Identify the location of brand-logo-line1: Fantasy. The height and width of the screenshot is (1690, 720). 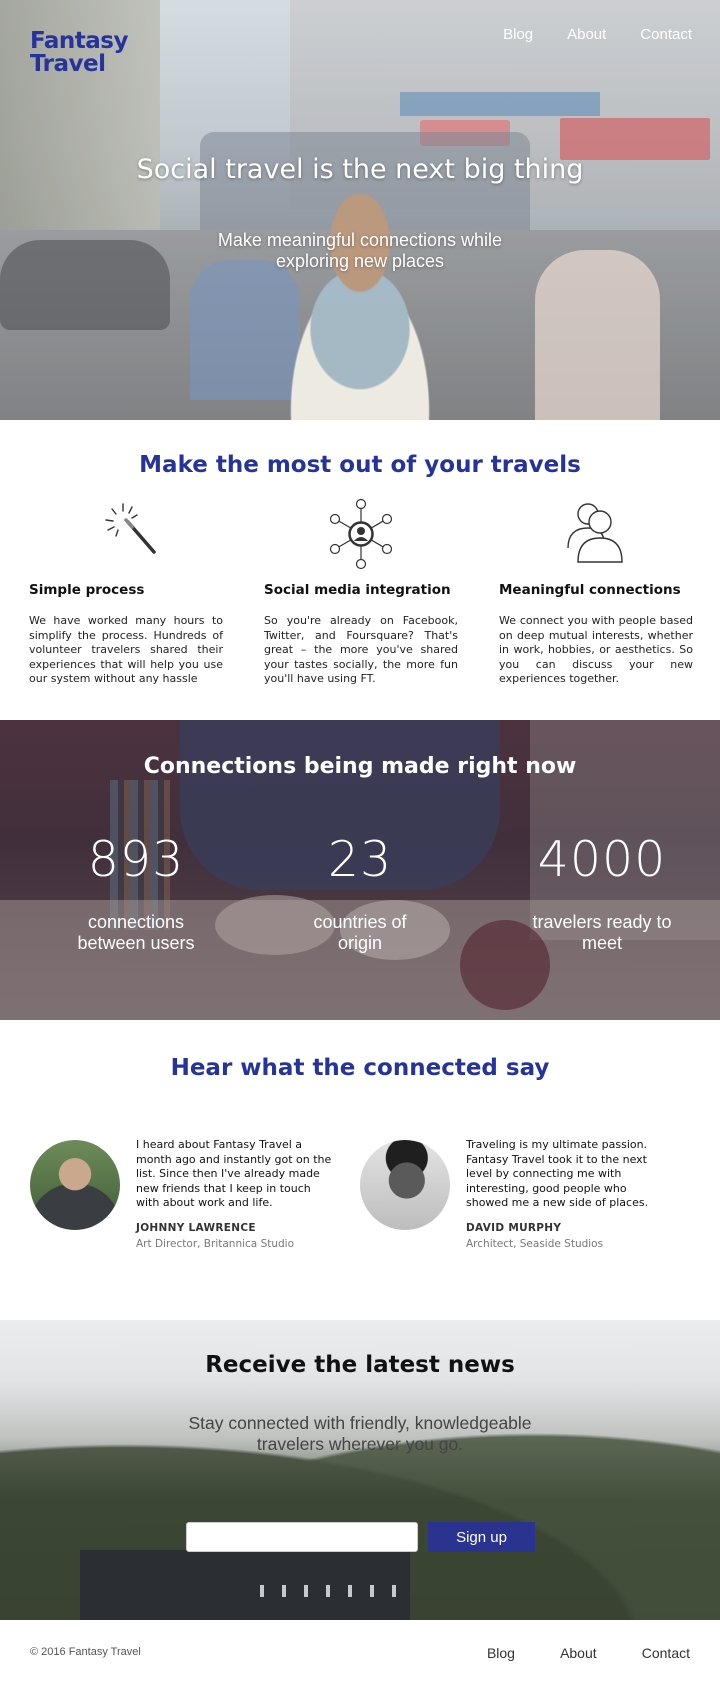
(79, 41).